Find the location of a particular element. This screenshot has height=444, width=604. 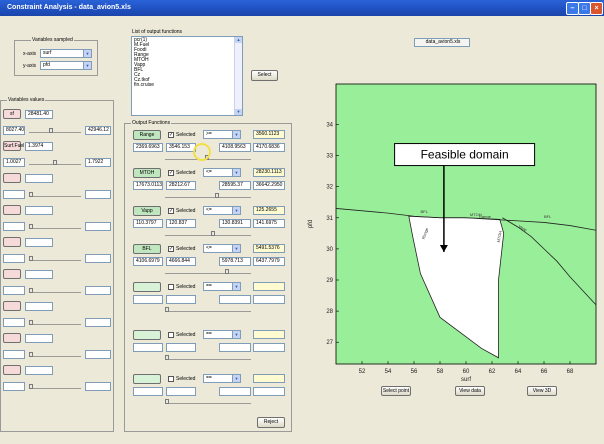

range-max-field is located at coordinates (235, 299).